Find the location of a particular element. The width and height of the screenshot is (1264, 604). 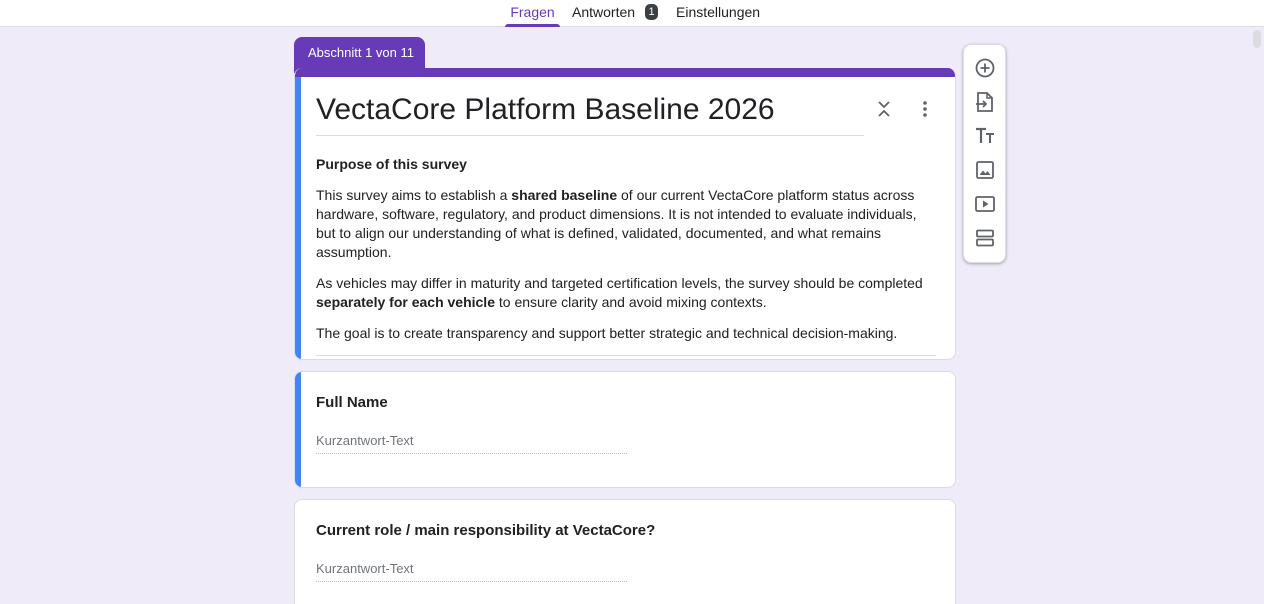

question-card-full-name: Full Name Kurzantwort-Text is located at coordinates (625, 429).